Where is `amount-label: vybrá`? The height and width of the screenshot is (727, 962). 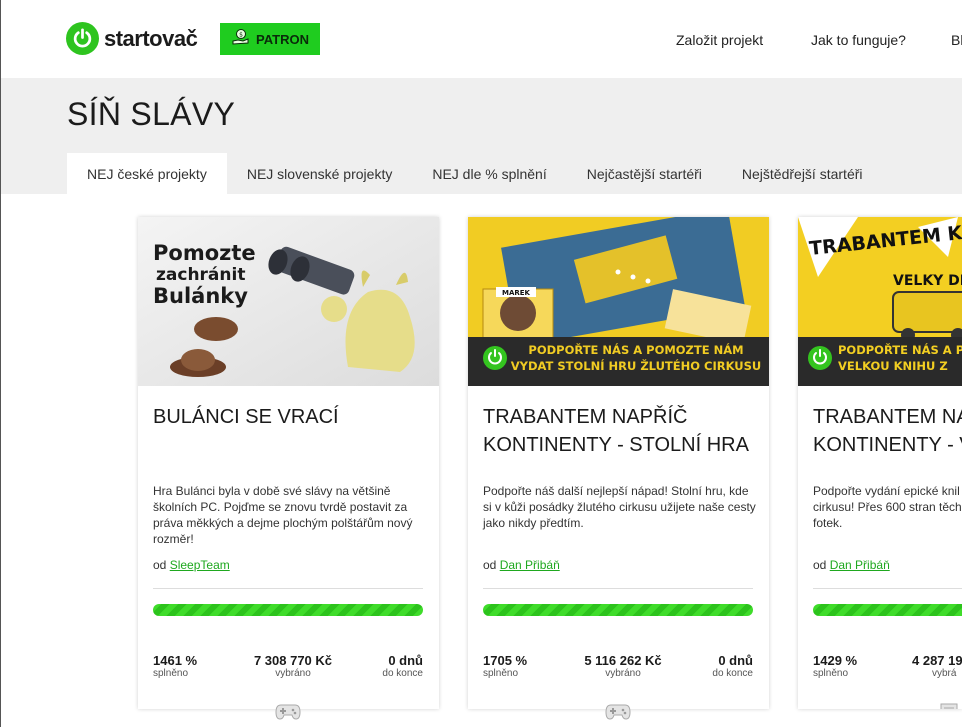 amount-label: vybrá is located at coordinates (944, 673).